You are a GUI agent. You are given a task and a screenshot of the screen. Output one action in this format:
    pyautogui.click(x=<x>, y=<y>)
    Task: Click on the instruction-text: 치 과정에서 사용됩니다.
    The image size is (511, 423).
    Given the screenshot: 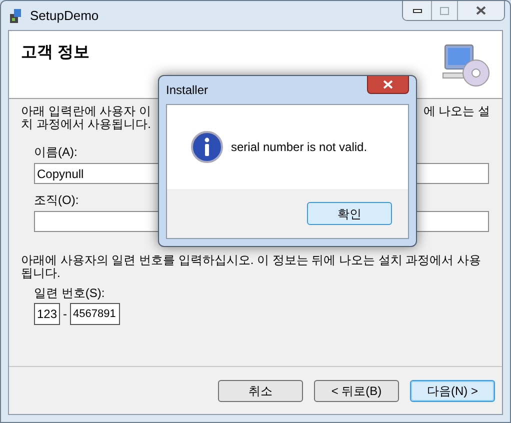 What is the action you would take?
    pyautogui.click(x=86, y=124)
    